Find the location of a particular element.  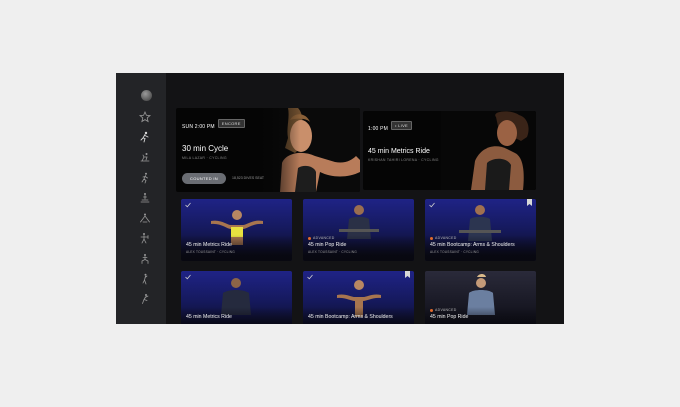

star-icon is located at coordinates (145, 117).